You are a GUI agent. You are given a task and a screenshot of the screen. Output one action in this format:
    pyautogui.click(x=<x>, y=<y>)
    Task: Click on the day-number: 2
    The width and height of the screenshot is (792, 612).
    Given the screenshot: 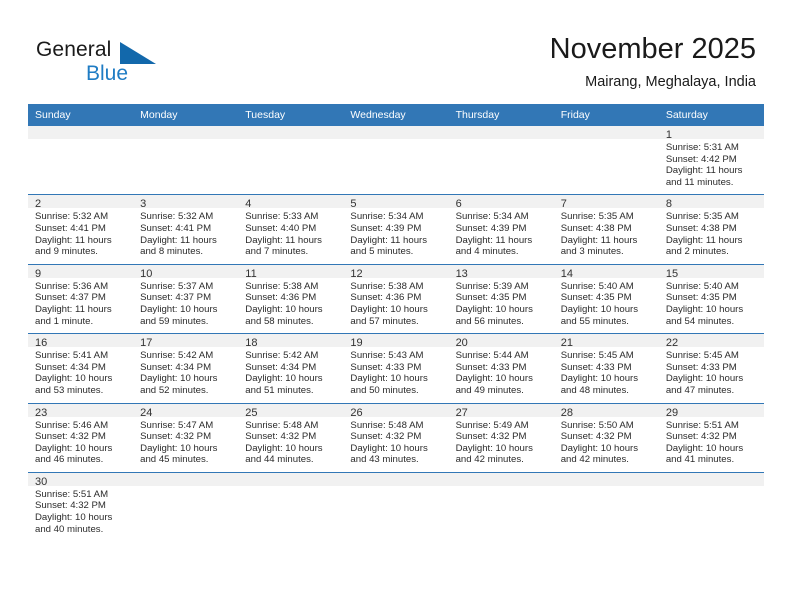 What is the action you would take?
    pyautogui.click(x=81, y=202)
    